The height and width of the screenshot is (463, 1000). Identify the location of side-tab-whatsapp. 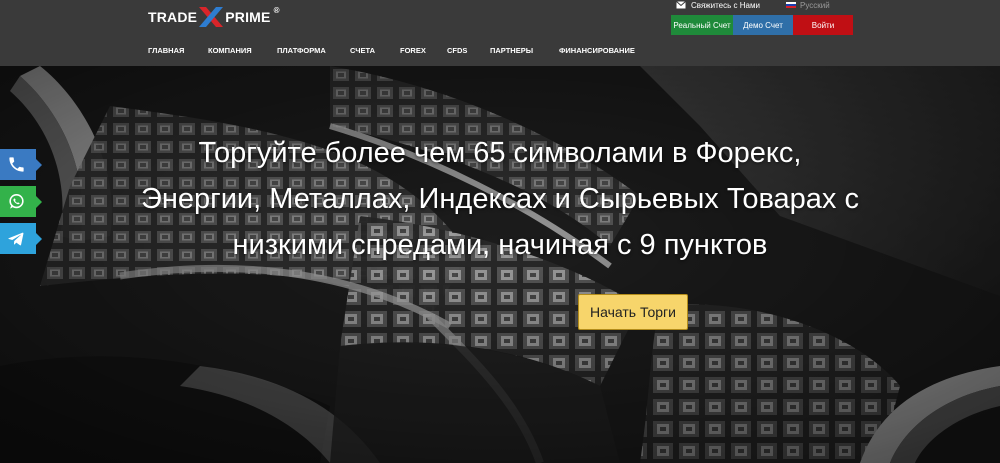
(21, 201).